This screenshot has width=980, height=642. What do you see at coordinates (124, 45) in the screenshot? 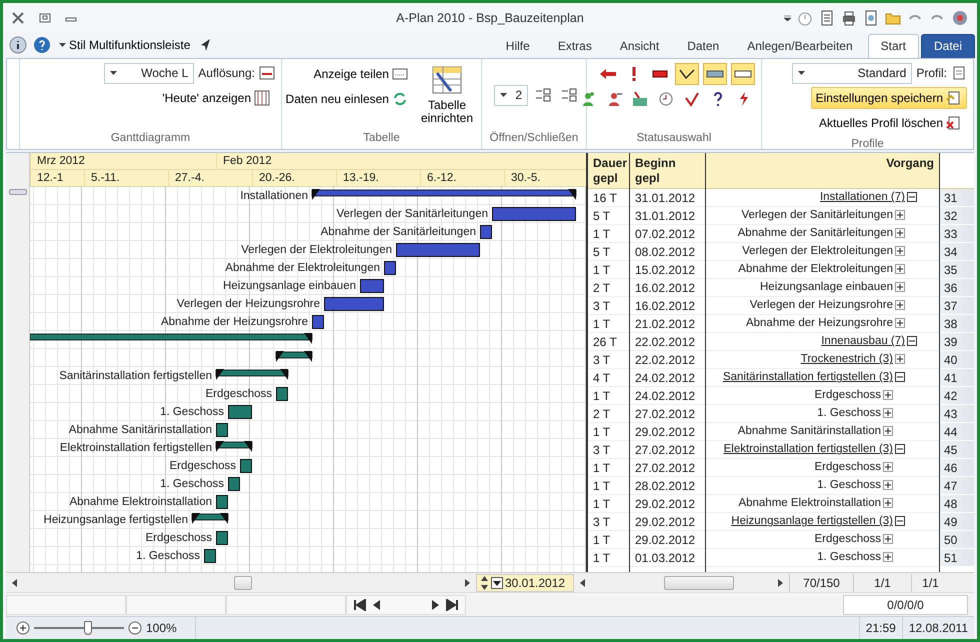
I see `style-menu: Stil Multifunktionsleiste` at bounding box center [124, 45].